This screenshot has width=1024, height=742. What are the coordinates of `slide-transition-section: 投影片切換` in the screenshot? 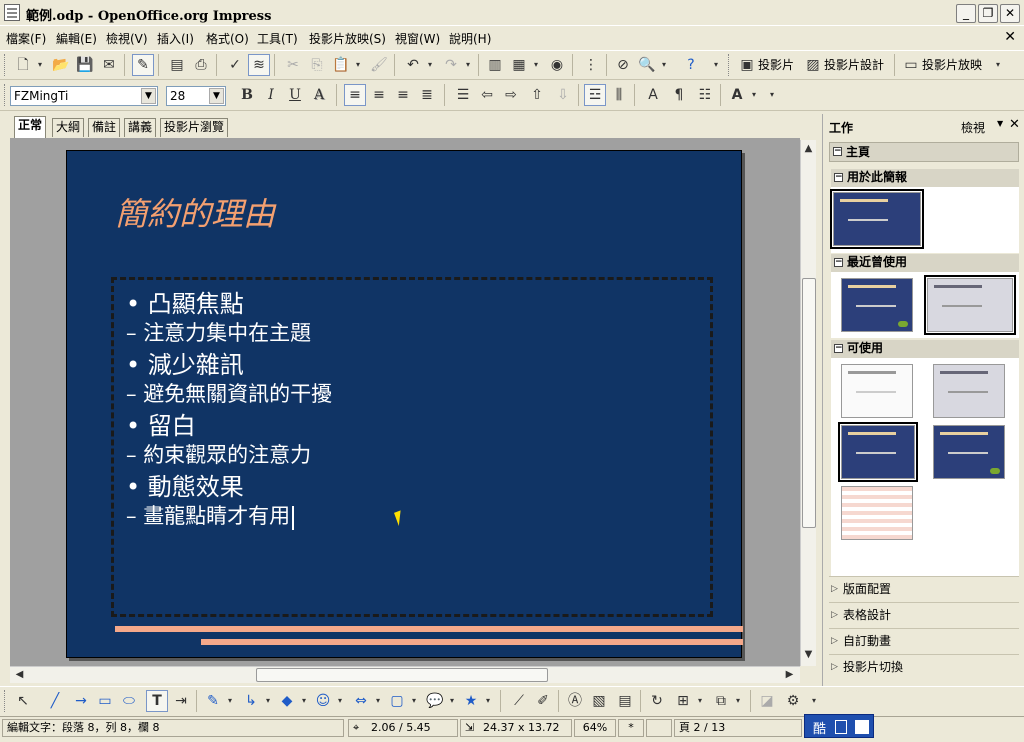 It's located at (924, 666).